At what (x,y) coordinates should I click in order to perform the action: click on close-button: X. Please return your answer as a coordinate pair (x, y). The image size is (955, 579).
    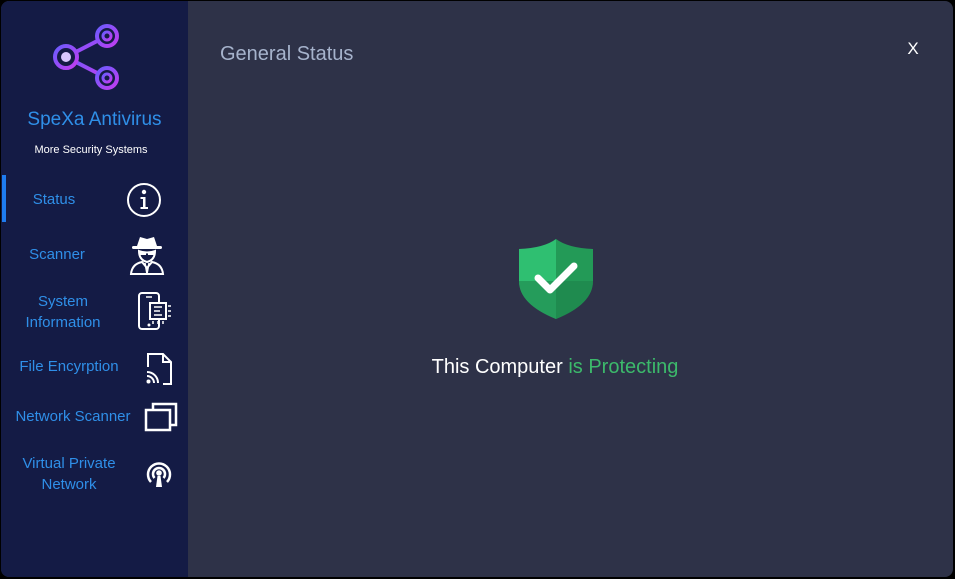
    Looking at the image, I should click on (913, 49).